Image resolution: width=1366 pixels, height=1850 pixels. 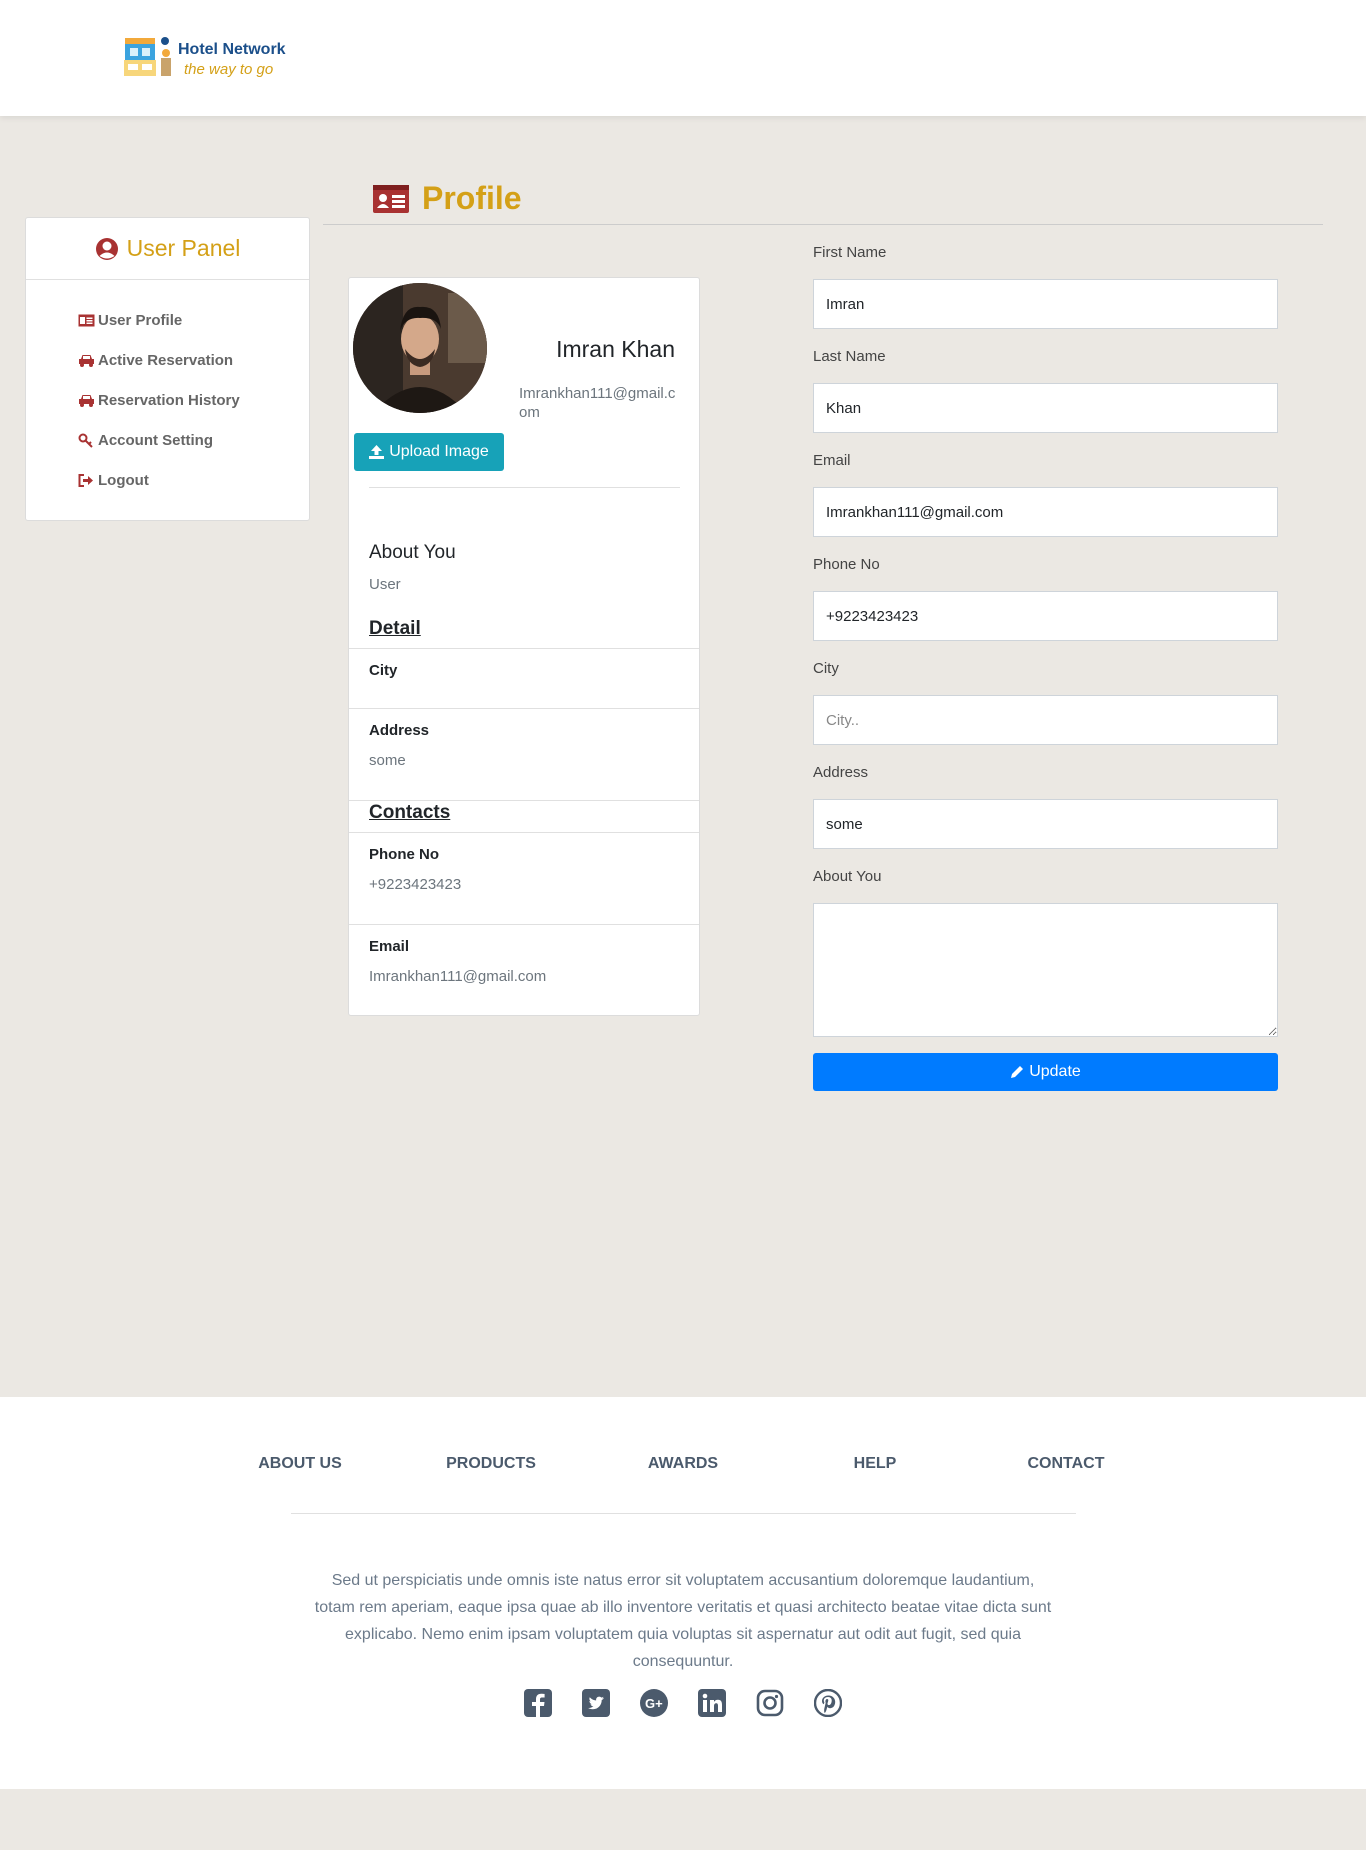 What do you see at coordinates (387, 760) in the screenshot?
I see `address-value: some` at bounding box center [387, 760].